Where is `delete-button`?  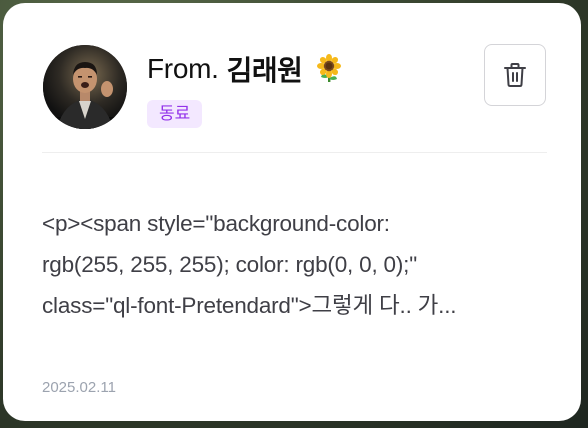 delete-button is located at coordinates (515, 75).